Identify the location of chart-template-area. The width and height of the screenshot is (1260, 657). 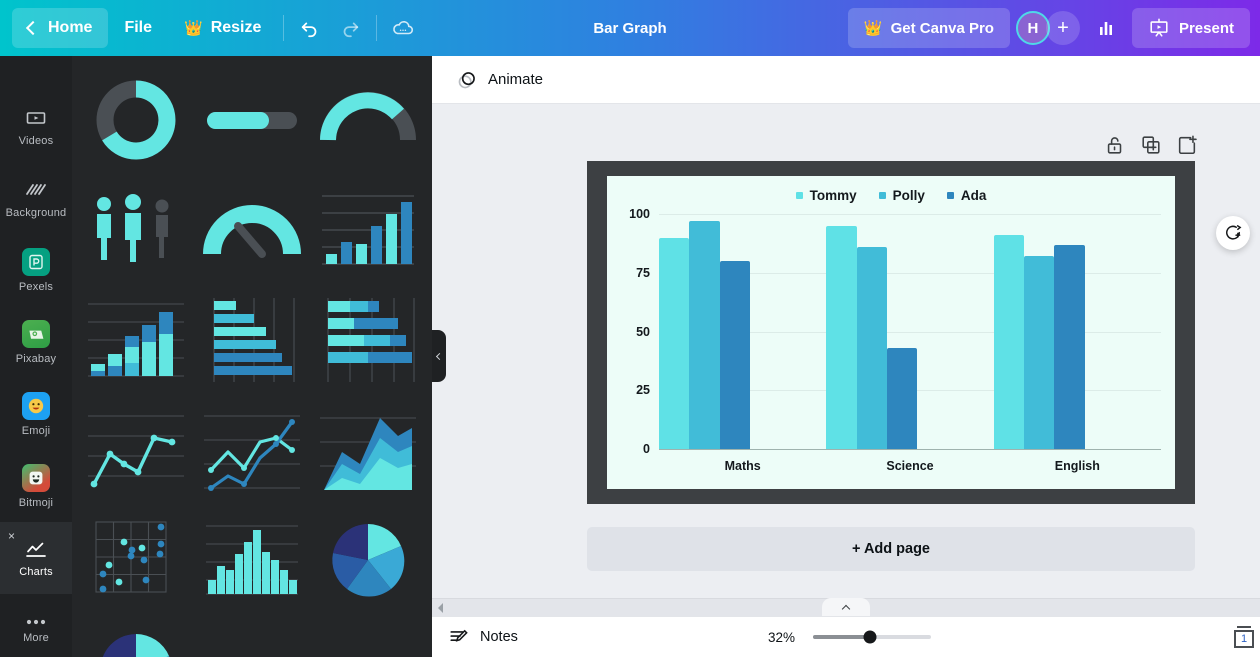
(368, 450).